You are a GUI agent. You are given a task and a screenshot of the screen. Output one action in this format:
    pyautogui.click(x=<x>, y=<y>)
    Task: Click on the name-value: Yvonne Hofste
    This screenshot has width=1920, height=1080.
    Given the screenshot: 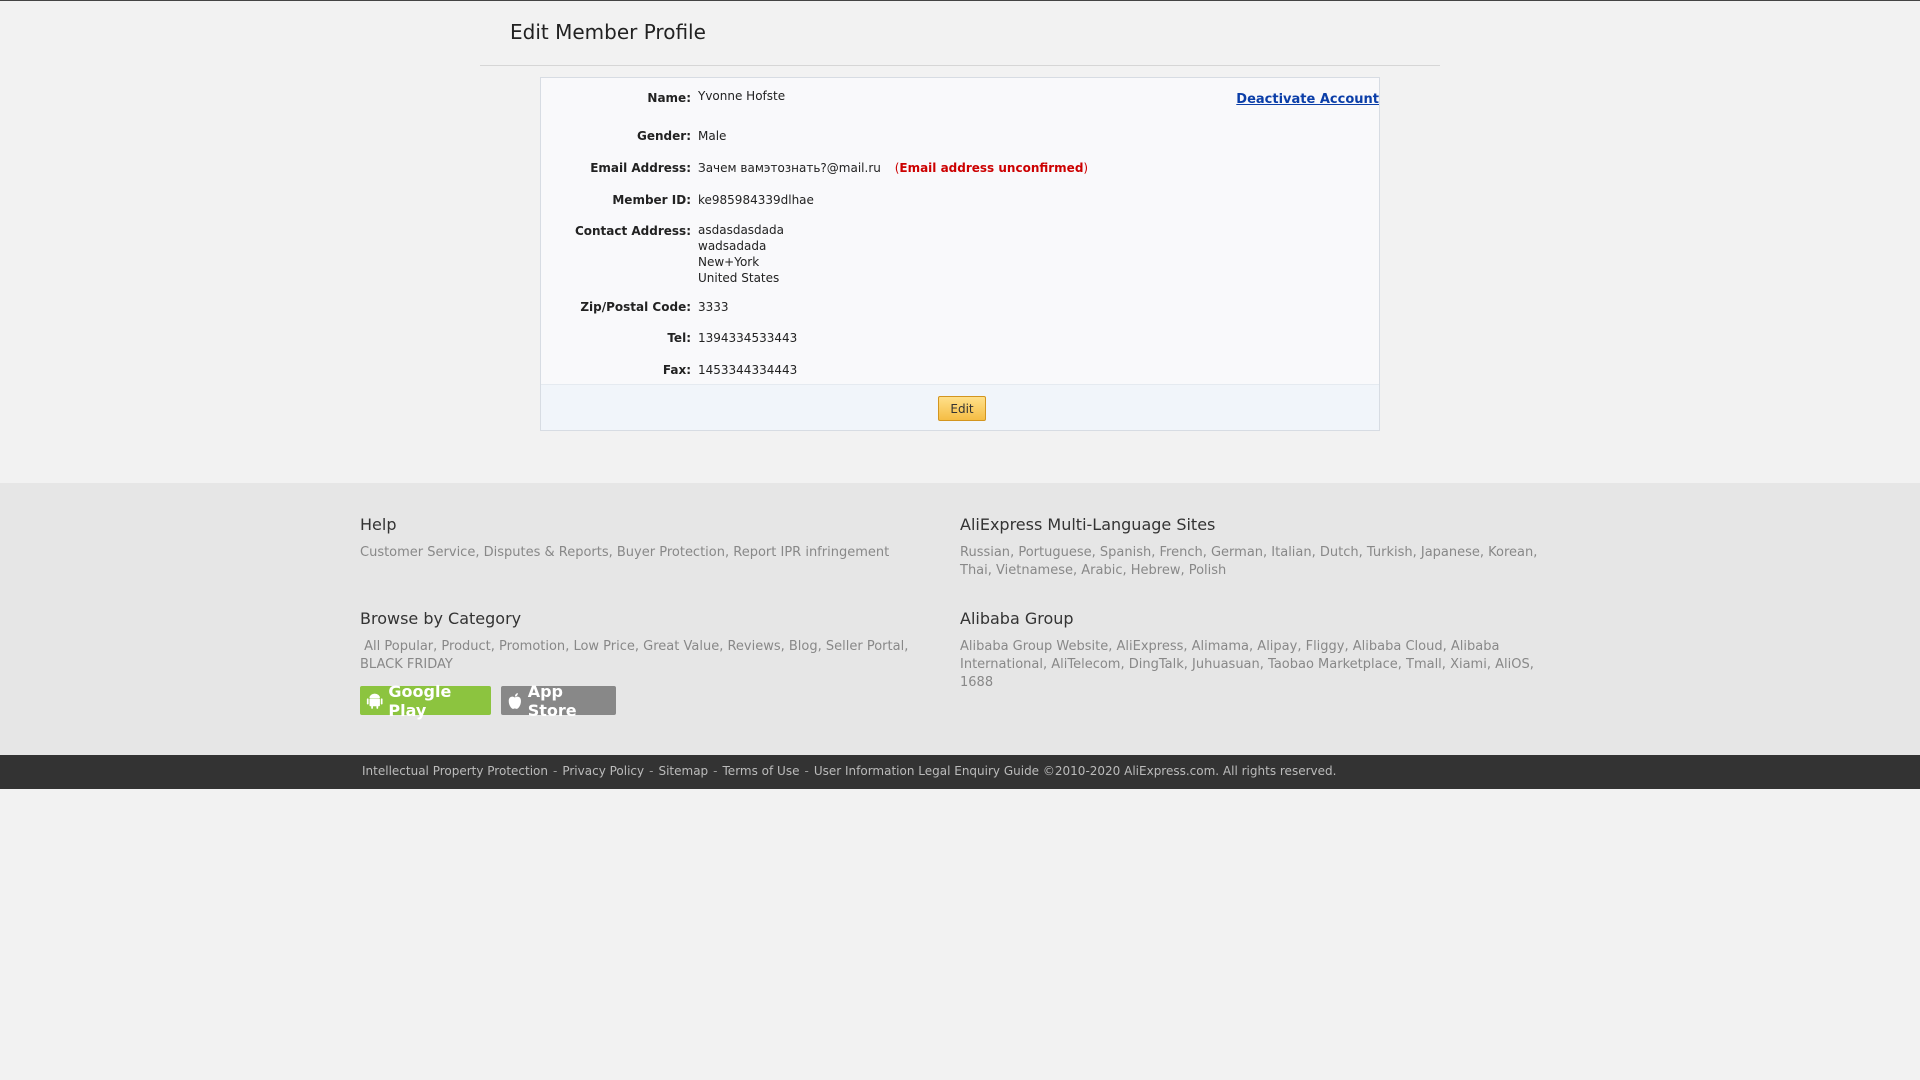 What is the action you would take?
    pyautogui.click(x=742, y=96)
    